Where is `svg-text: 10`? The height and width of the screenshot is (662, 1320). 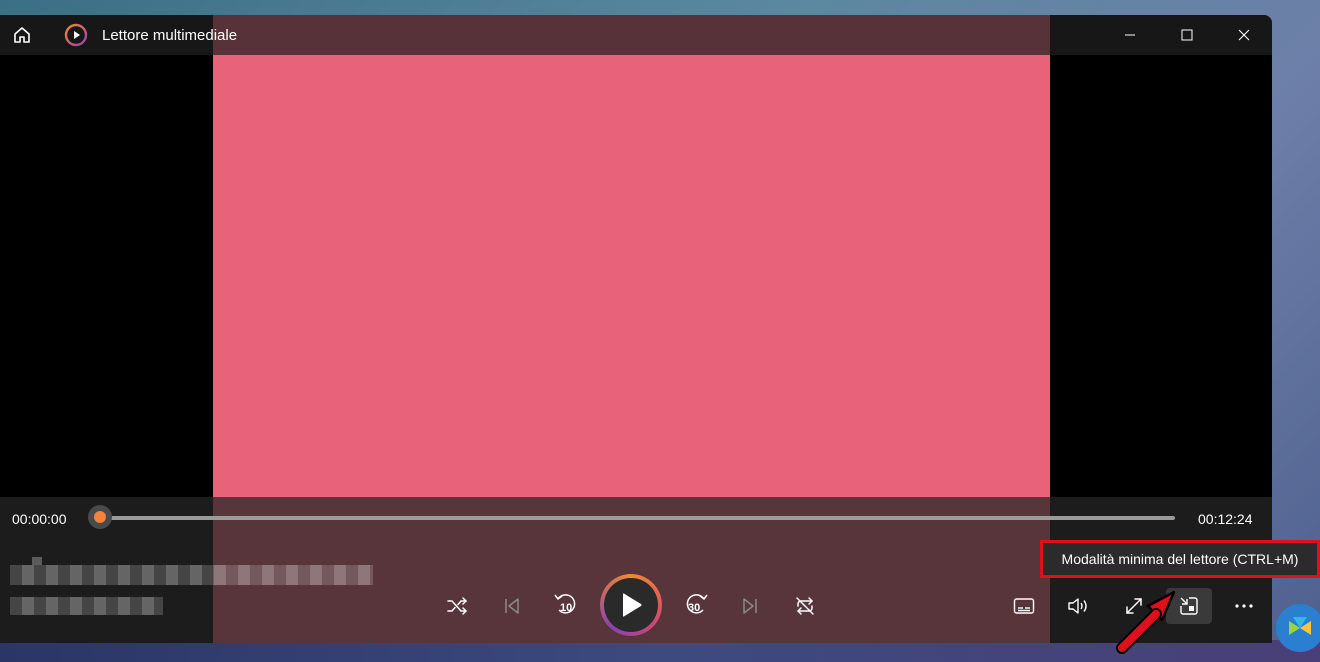
svg-text: 10 is located at coordinates (566, 608).